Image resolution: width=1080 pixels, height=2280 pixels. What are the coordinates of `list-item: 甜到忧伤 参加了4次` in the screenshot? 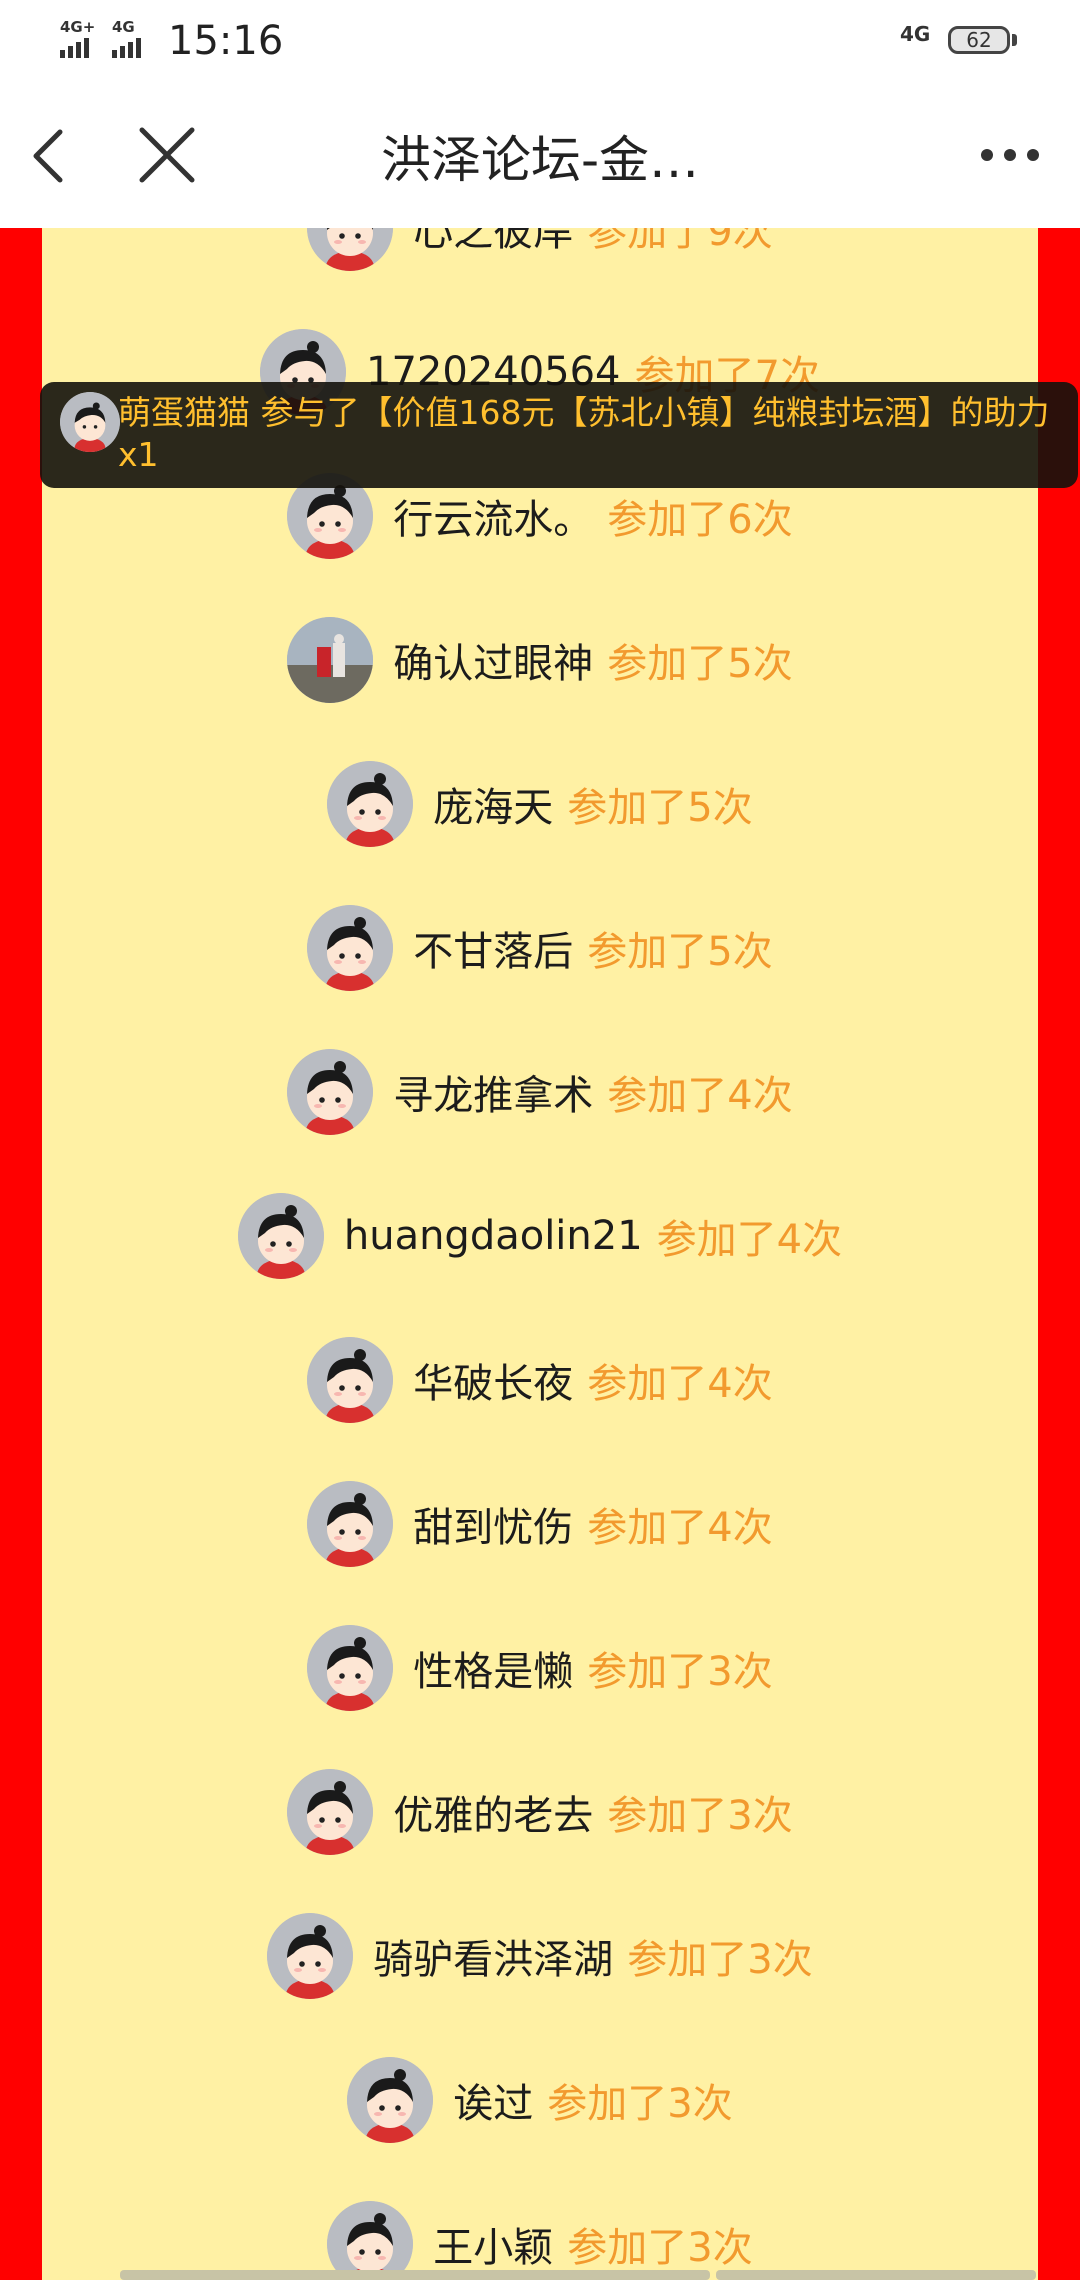 It's located at (540, 1524).